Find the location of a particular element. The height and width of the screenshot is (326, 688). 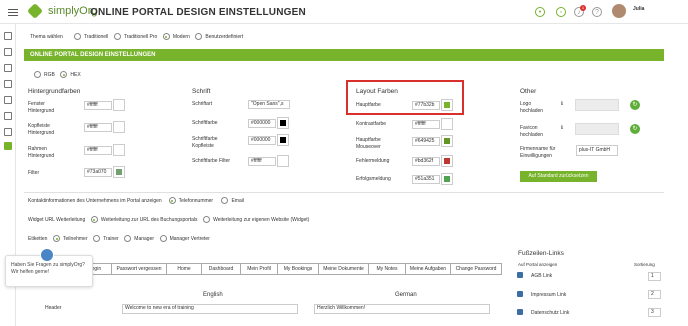

contrast-color-label: Kontrastfarbe is located at coordinates (371, 124).